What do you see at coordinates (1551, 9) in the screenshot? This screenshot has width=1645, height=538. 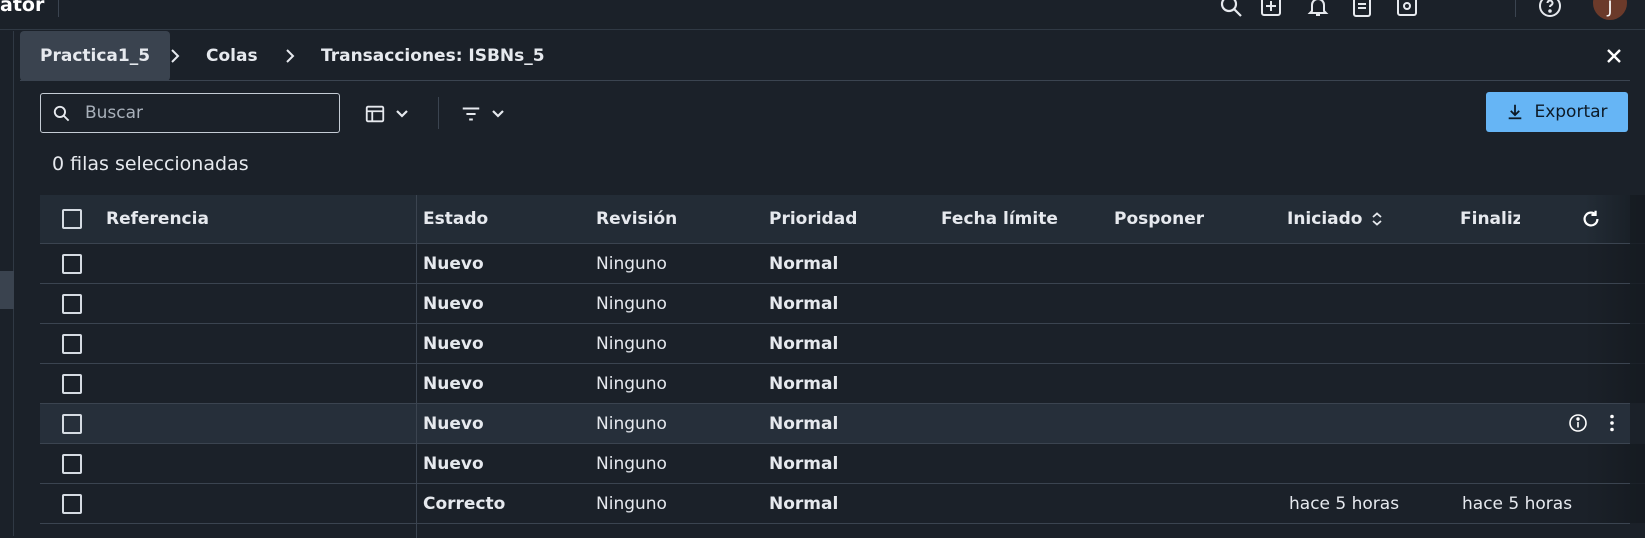 I see `help-icon` at bounding box center [1551, 9].